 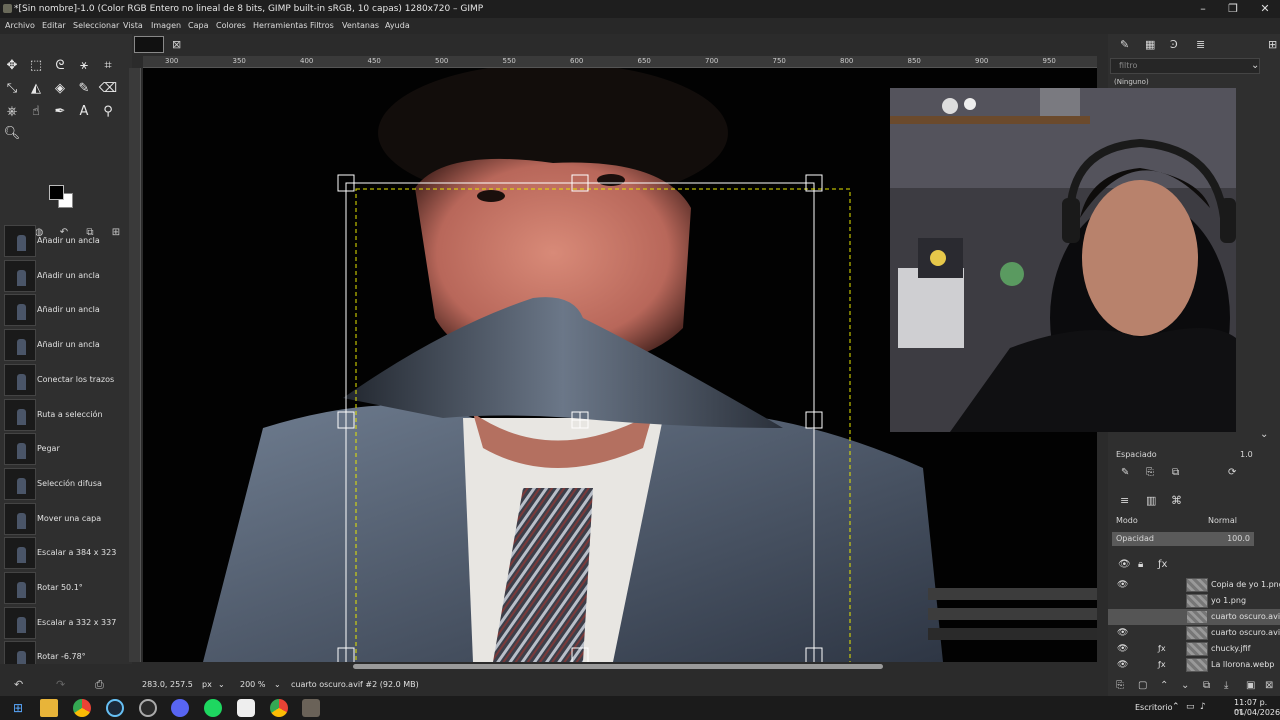 I want to click on redo-icon: ↷, so click(x=60, y=684).